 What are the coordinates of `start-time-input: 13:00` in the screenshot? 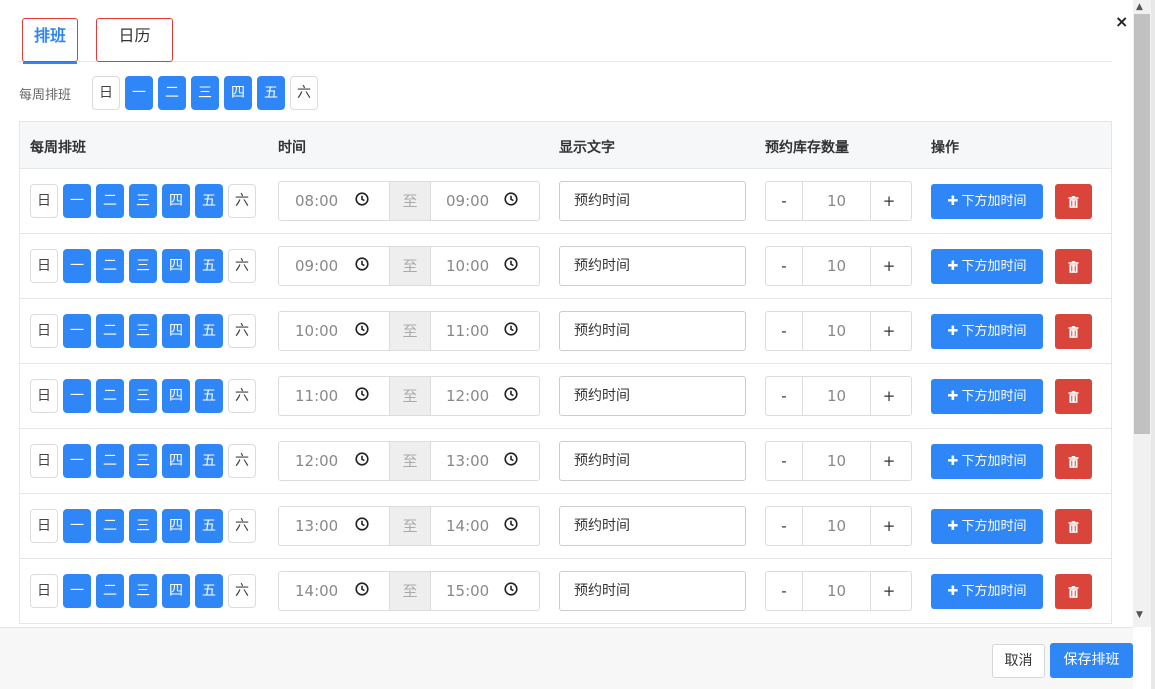 It's located at (334, 526).